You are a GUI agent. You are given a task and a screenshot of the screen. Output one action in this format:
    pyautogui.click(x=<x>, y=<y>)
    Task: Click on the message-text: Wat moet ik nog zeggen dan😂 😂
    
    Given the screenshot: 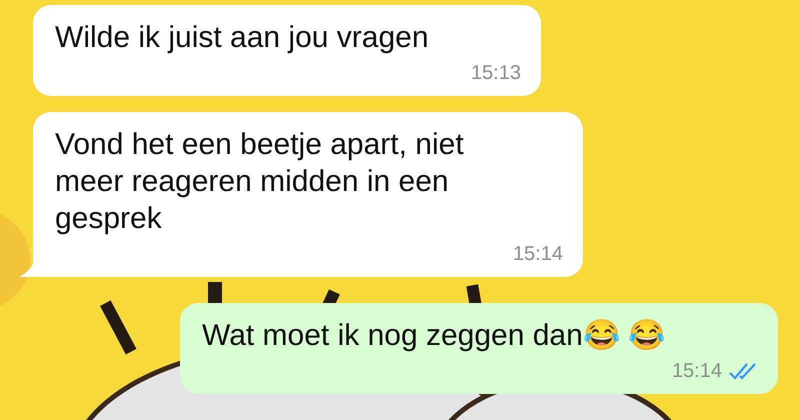 What is the action you would take?
    pyautogui.click(x=434, y=336)
    